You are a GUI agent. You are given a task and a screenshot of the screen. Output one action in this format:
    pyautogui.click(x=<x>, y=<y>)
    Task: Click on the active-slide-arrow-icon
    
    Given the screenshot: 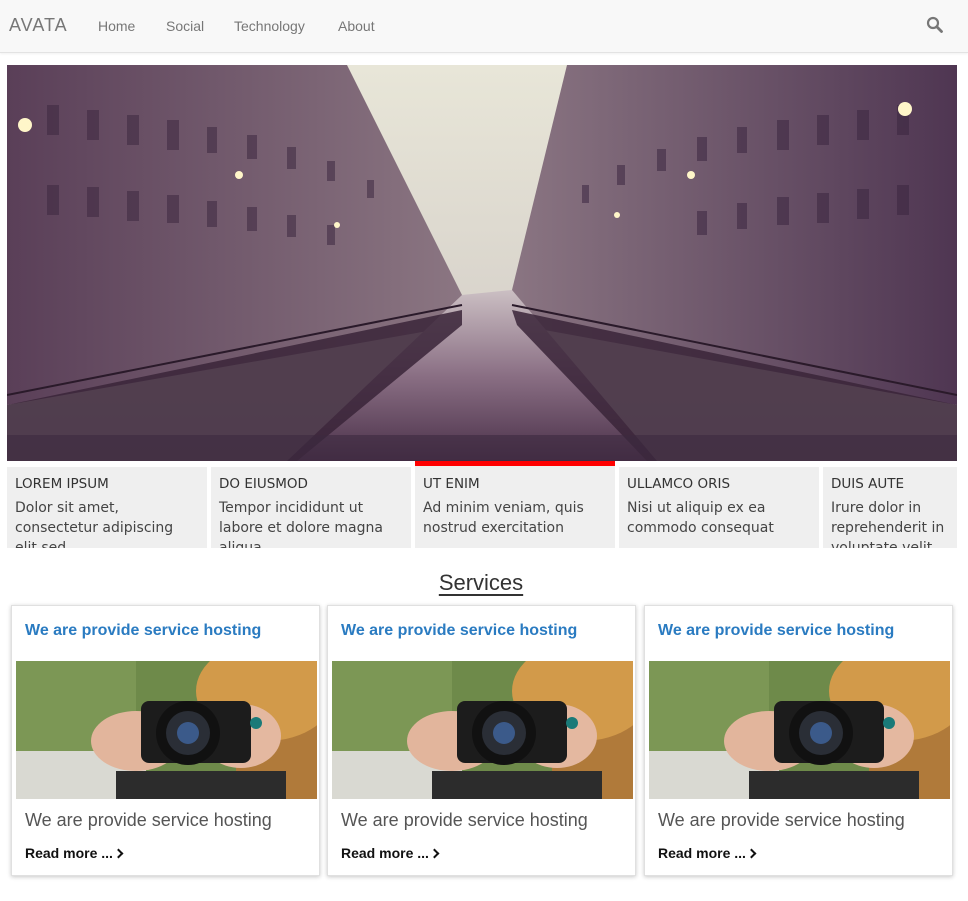 What is the action you would take?
    pyautogui.click(x=515, y=463)
    